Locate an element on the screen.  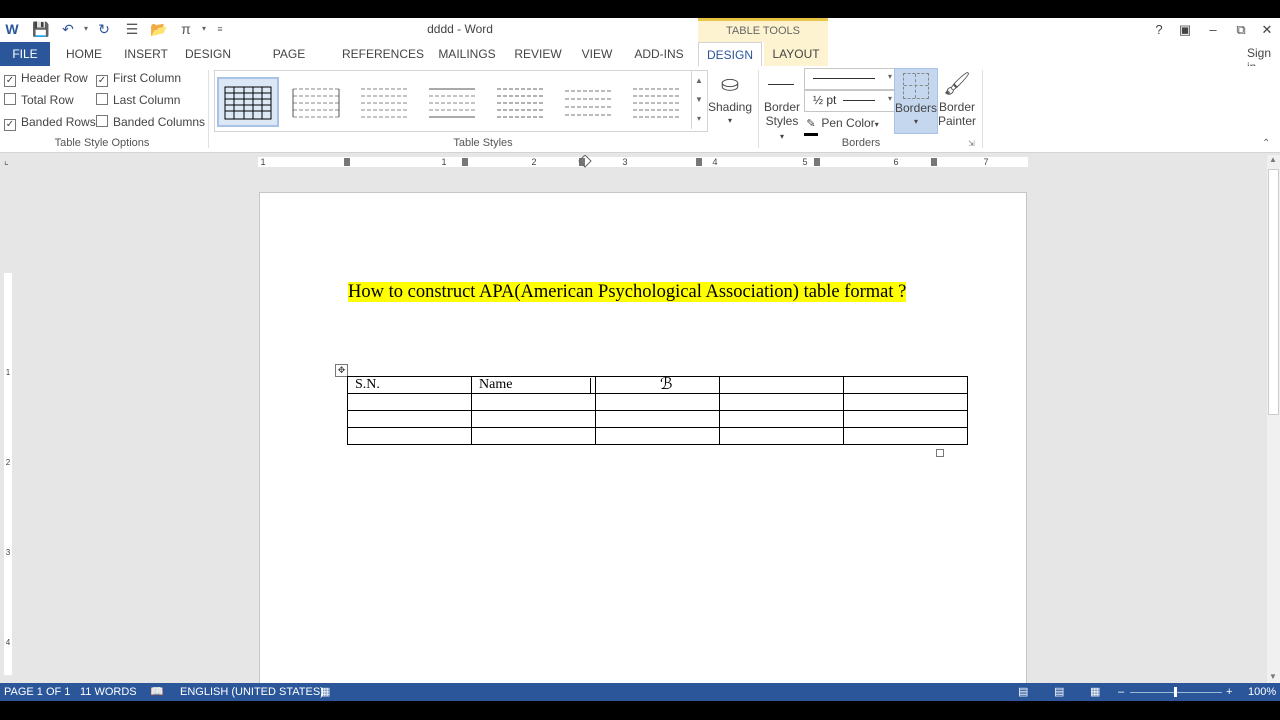
ruler-label: 4 is located at coordinates (714, 162).